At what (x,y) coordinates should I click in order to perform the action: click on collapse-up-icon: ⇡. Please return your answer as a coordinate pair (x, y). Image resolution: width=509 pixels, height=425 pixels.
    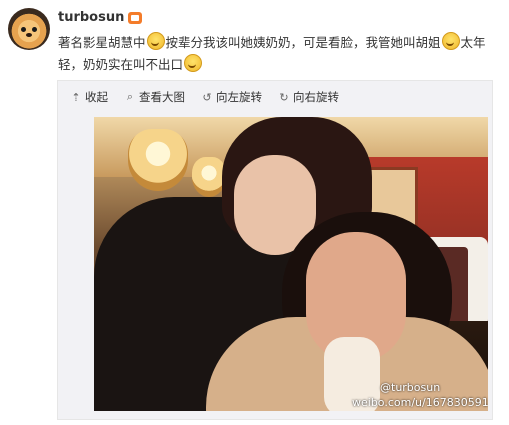
    Looking at the image, I should click on (76, 97).